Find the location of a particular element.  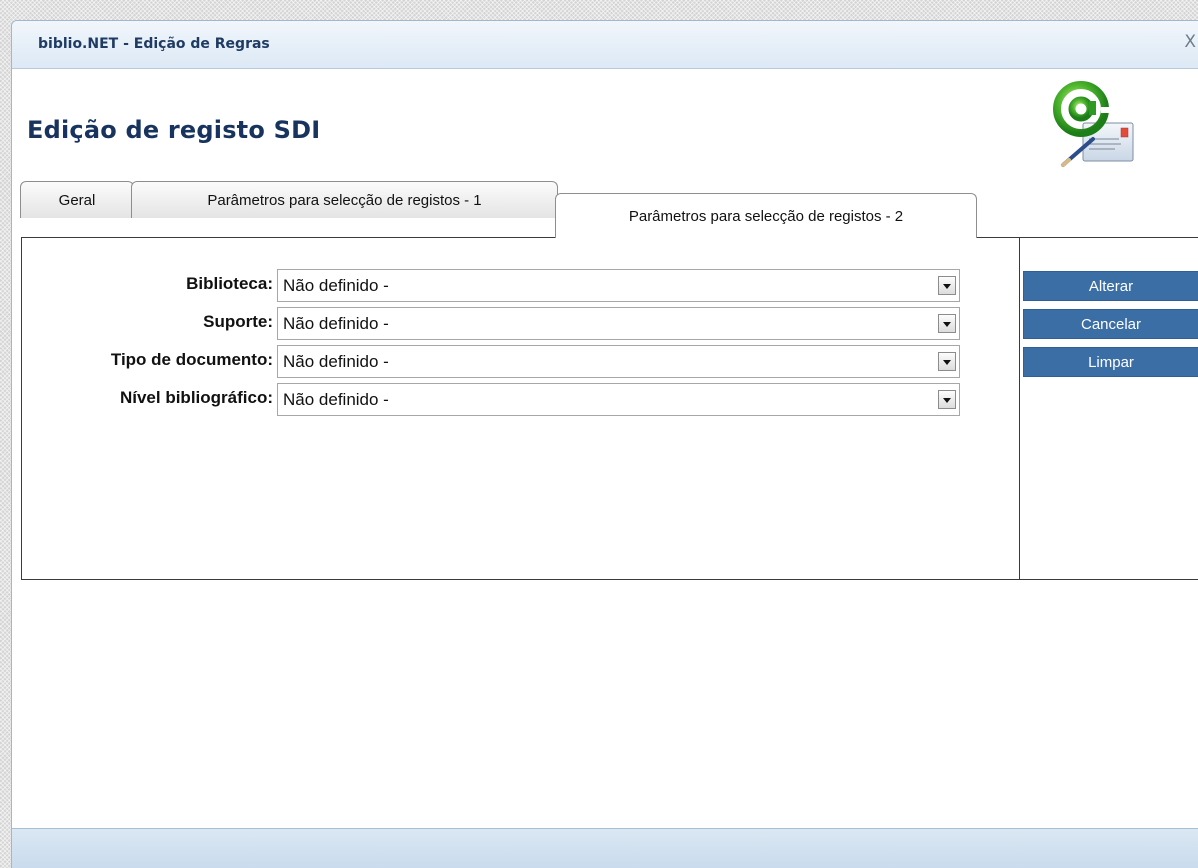

tab-geral-label: Geral is located at coordinates (77, 200).